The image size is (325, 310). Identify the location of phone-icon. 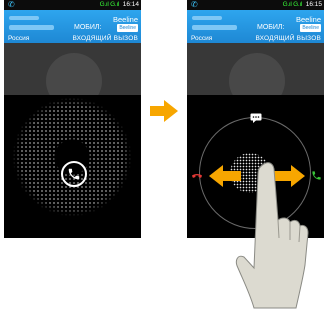
(74, 174).